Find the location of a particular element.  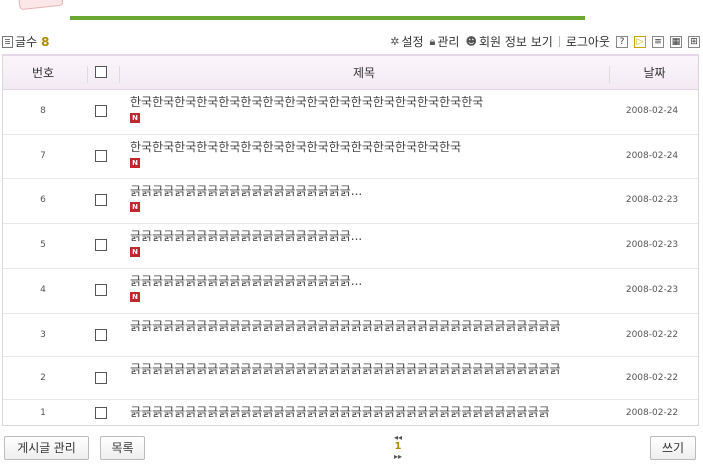

toolbar-separator is located at coordinates (559, 41).